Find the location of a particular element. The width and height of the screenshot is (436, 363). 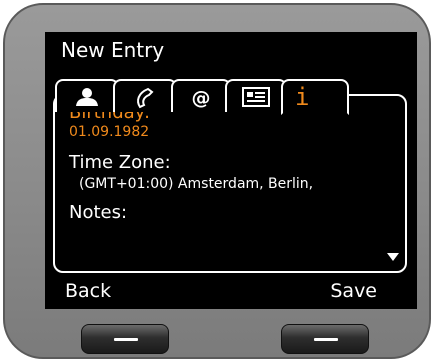

at-sign-icon: @ is located at coordinates (201, 98).